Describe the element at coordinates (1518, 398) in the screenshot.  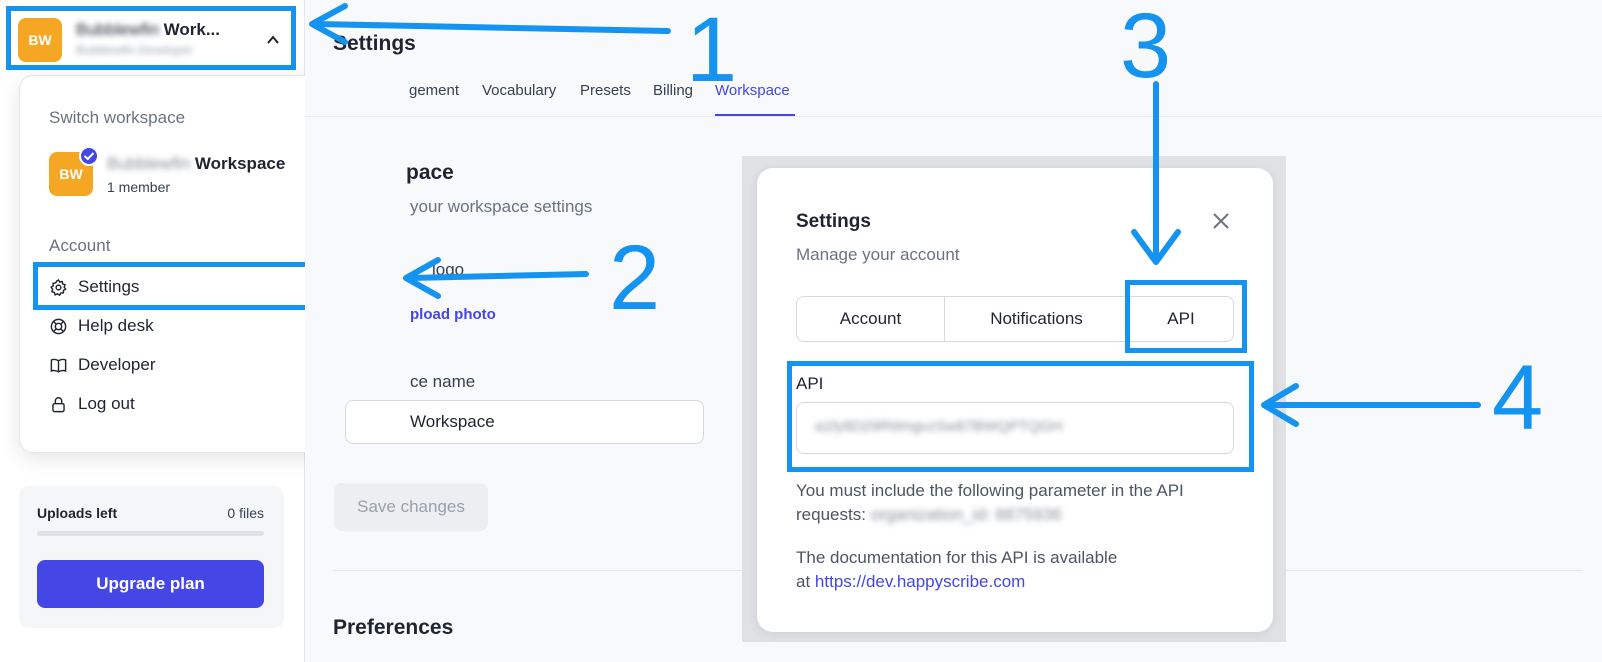
I see `annotation-number-4: 4` at that location.